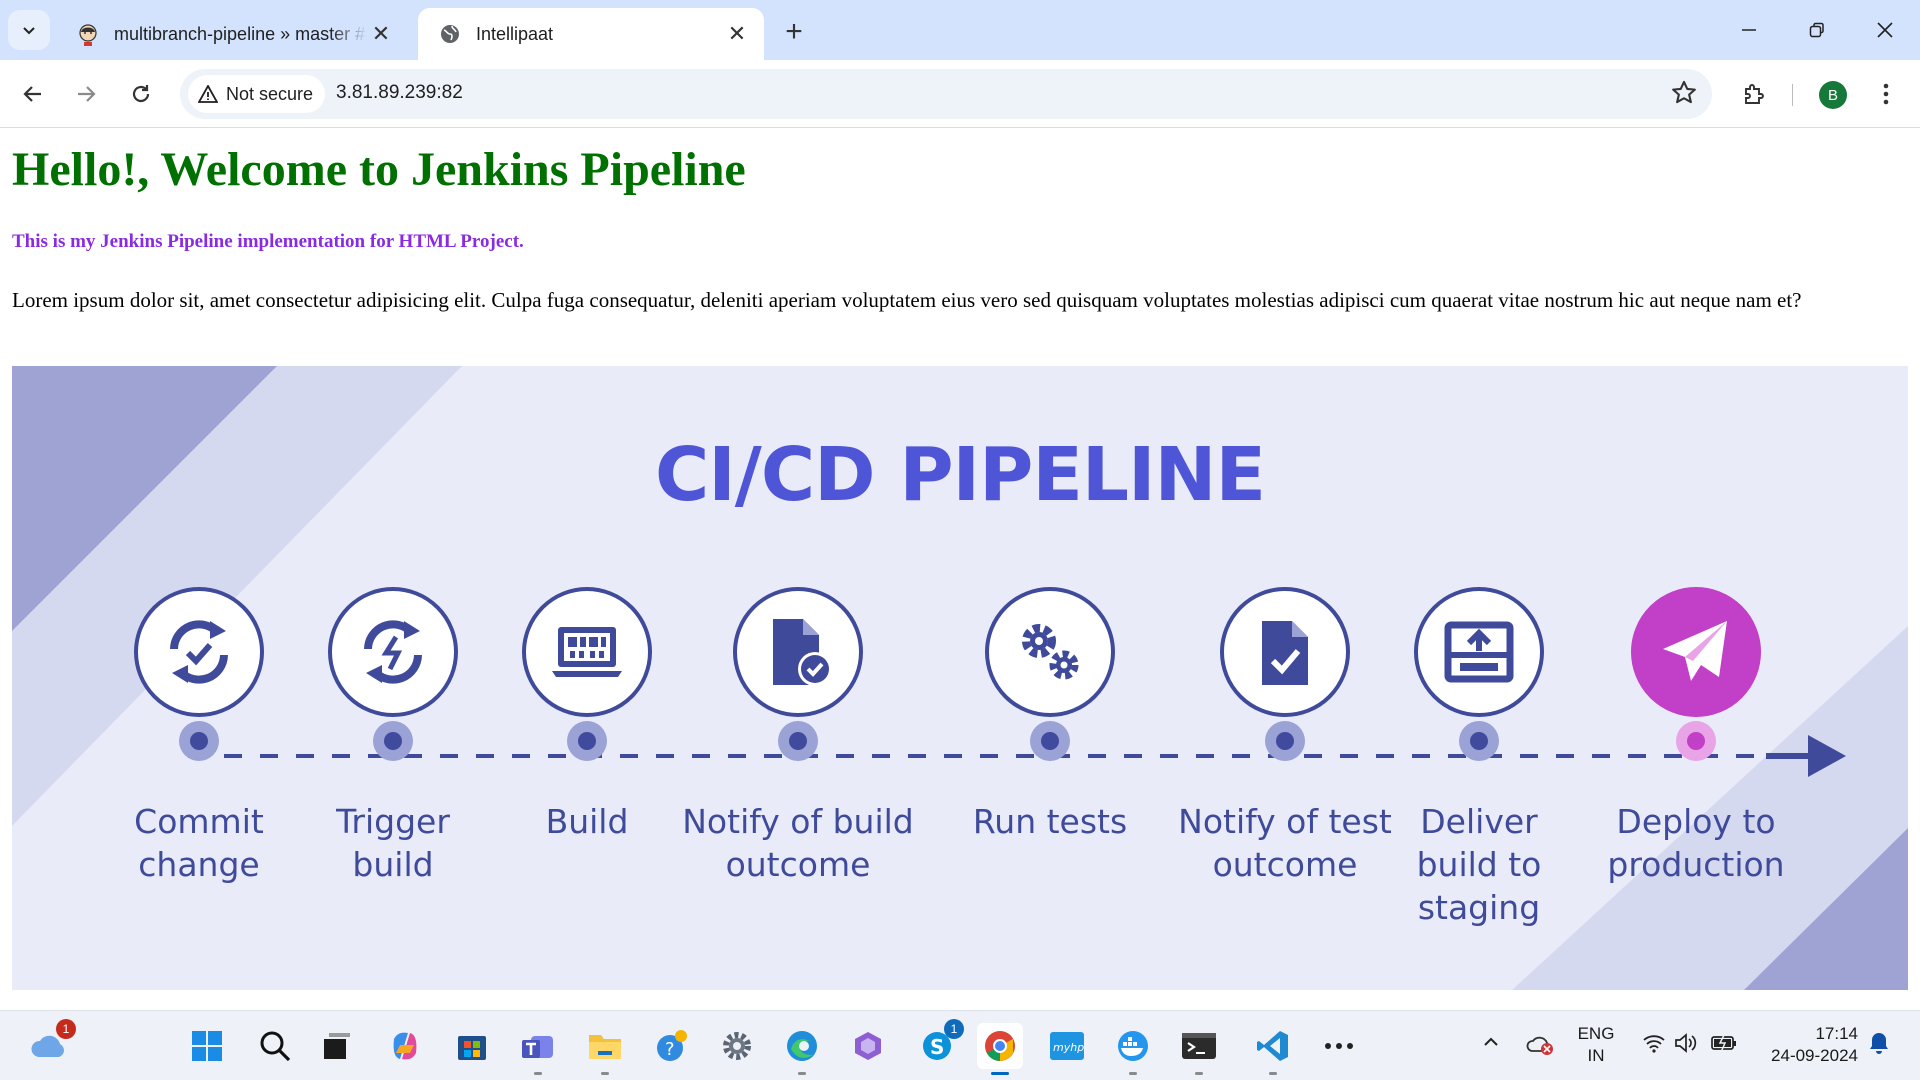 Image resolution: width=1920 pixels, height=1080 pixels. What do you see at coordinates (1050, 678) in the screenshot?
I see `pipeline-step-run-tests: Run tests` at bounding box center [1050, 678].